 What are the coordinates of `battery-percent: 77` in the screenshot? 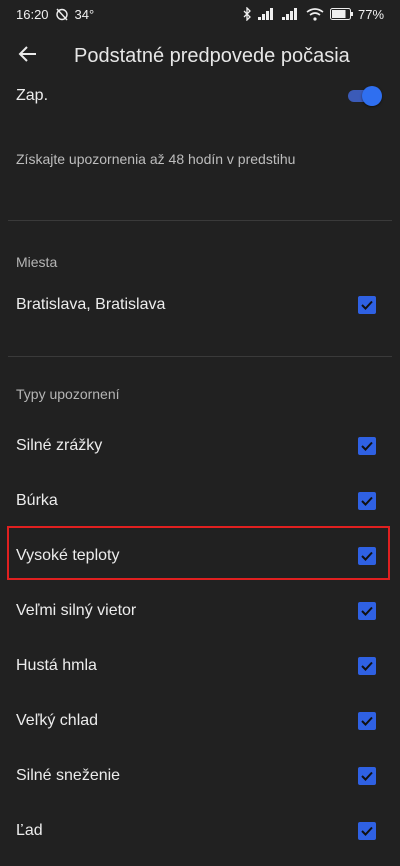 It's located at (365, 14).